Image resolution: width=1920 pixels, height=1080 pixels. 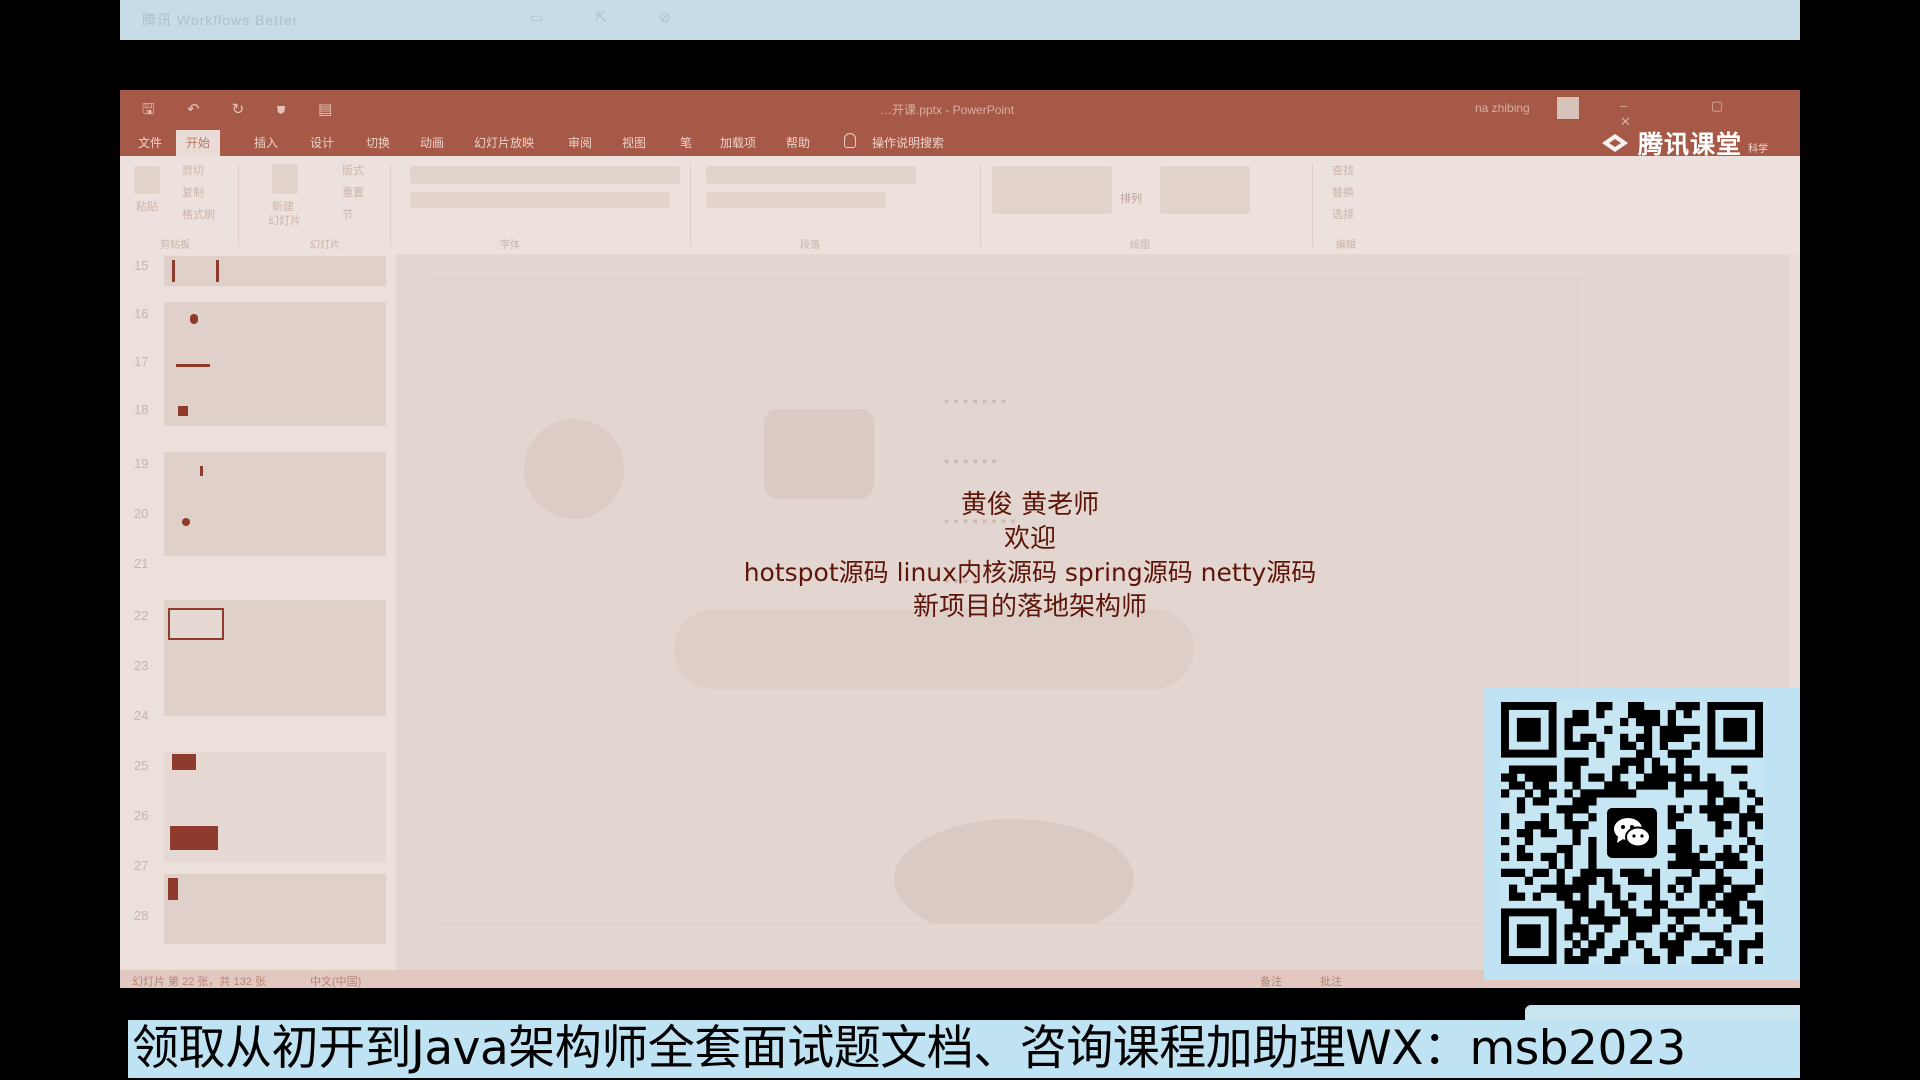 I want to click on tab-addins: 加载项, so click(x=738, y=142).